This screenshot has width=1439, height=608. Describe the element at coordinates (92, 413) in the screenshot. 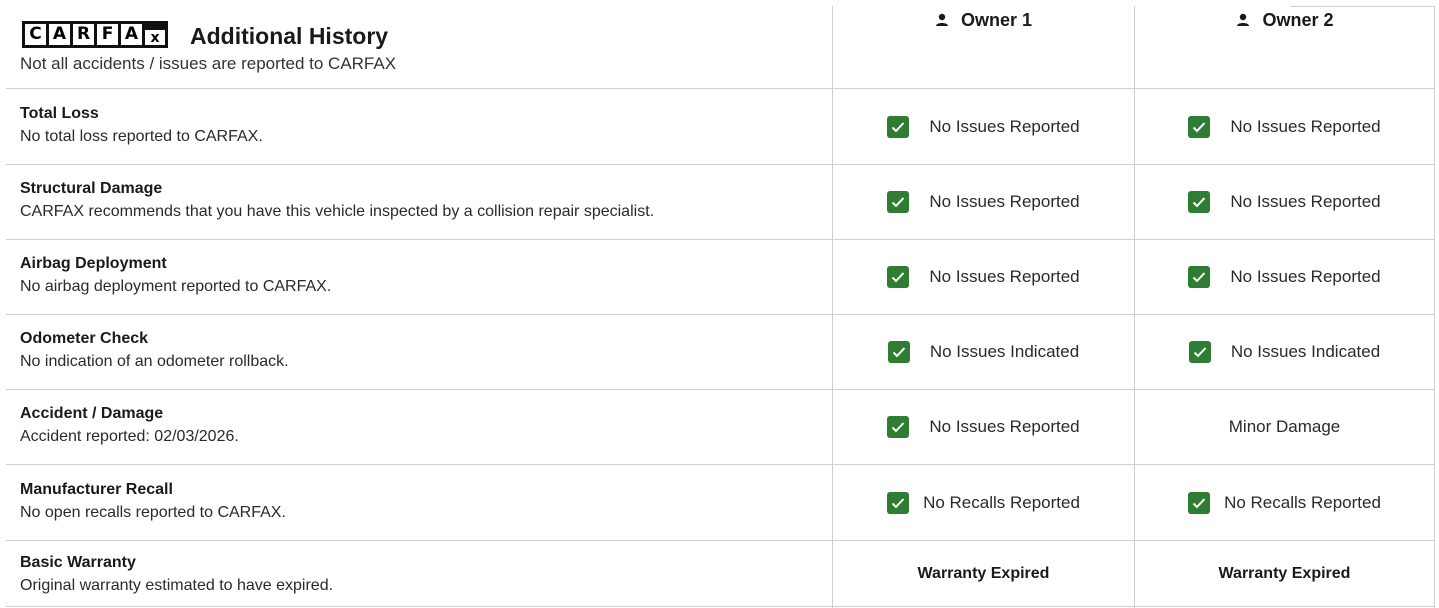

I see `row-title: Accident / Damage` at that location.